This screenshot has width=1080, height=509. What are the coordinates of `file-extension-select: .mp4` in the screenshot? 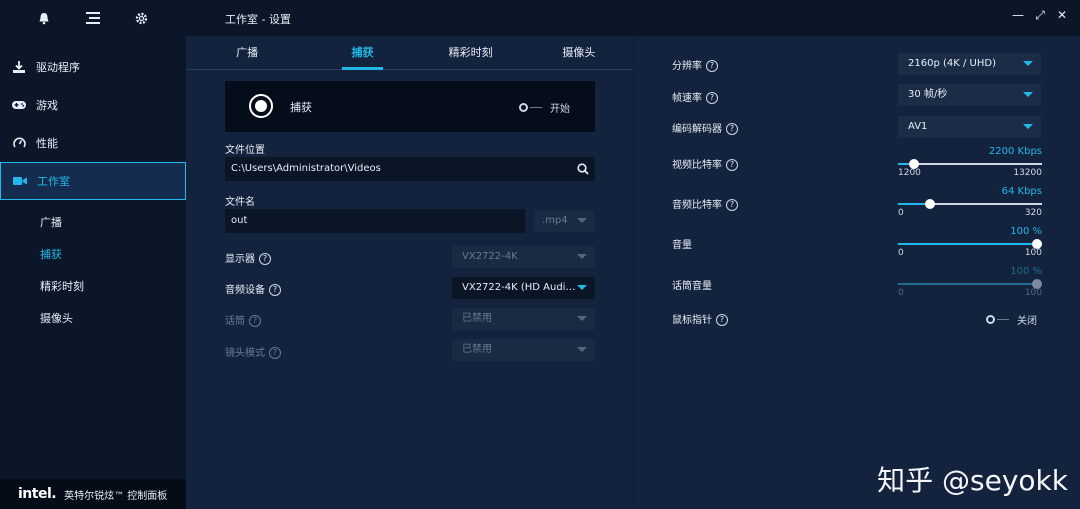 It's located at (564, 221).